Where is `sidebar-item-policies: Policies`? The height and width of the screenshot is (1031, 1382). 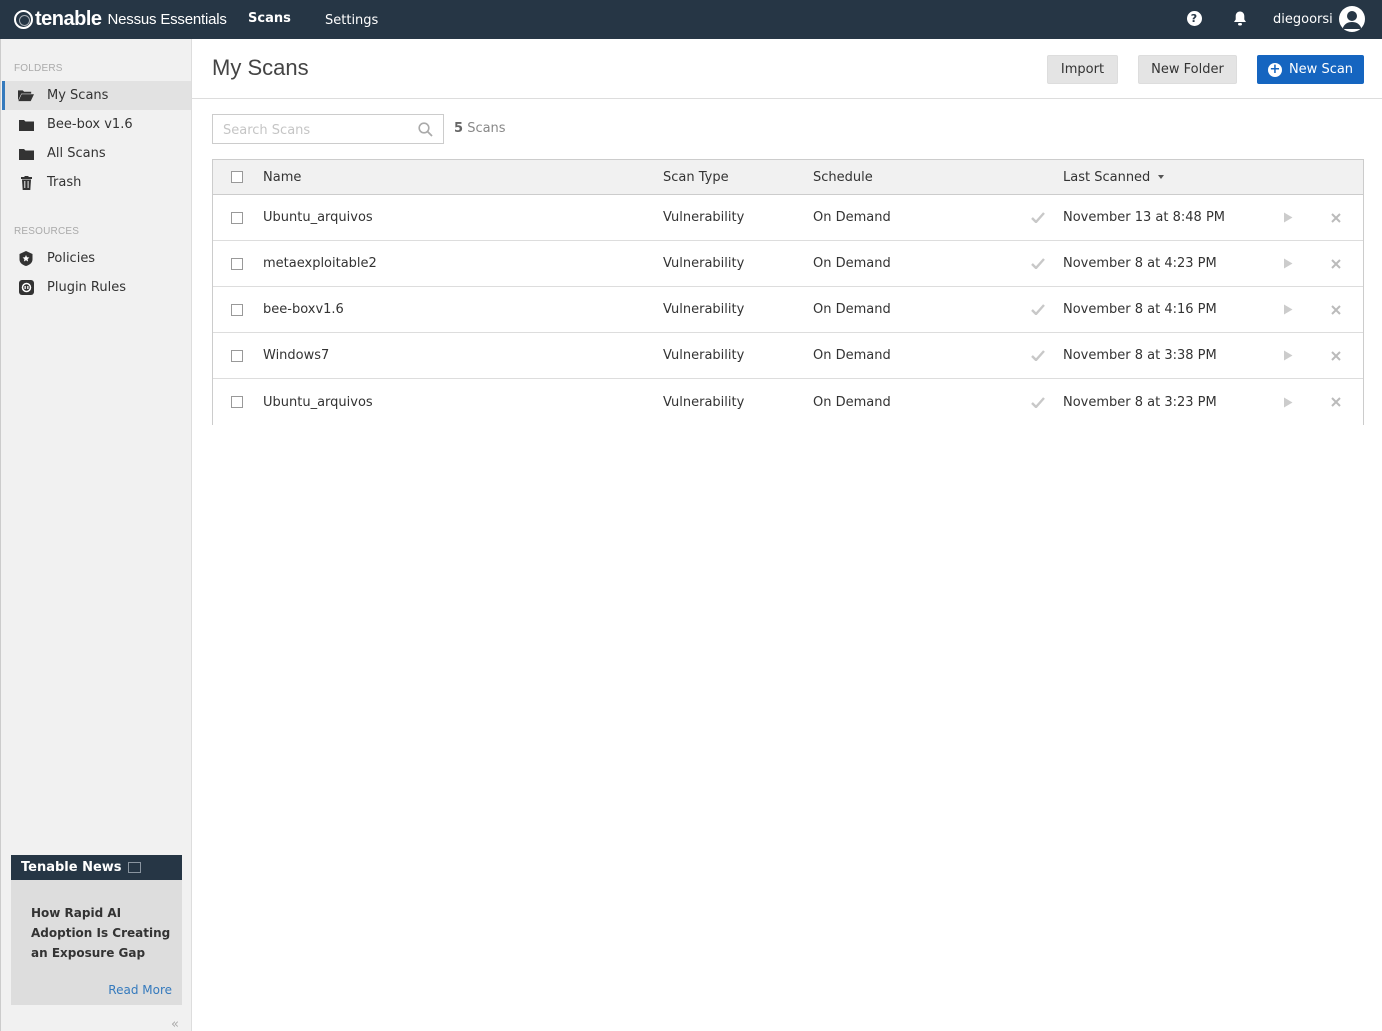 sidebar-item-policies: Policies is located at coordinates (96, 258).